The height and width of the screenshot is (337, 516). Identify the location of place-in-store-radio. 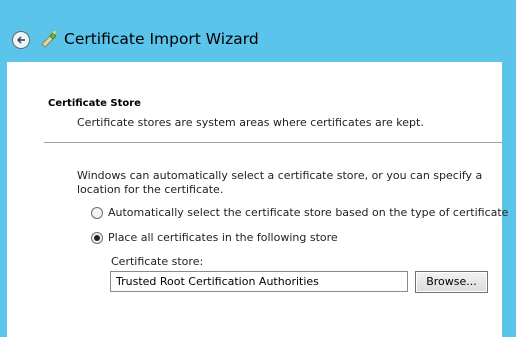
(97, 238).